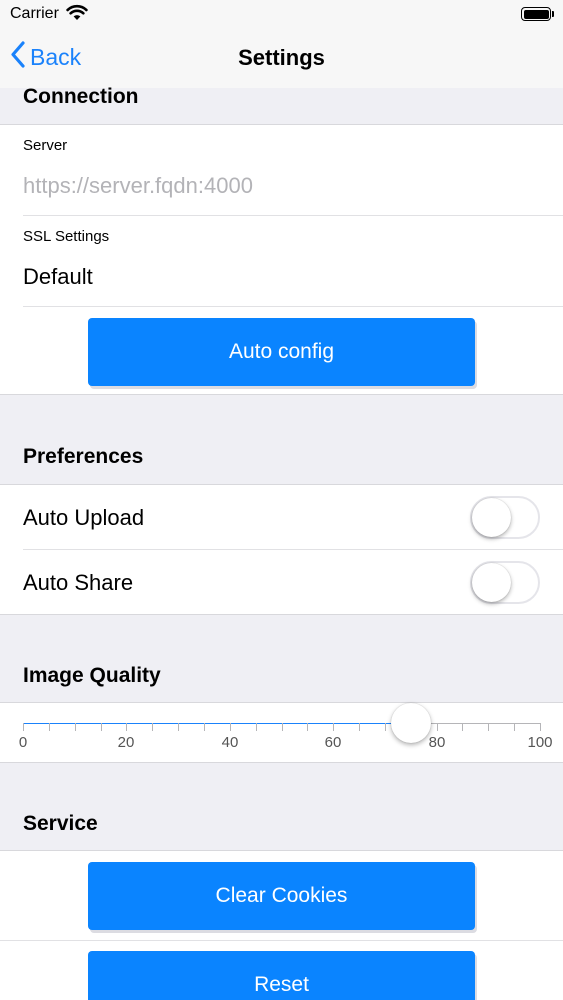 The height and width of the screenshot is (1000, 563). Describe the element at coordinates (540, 742) in the screenshot. I see `tick-label: 100` at that location.